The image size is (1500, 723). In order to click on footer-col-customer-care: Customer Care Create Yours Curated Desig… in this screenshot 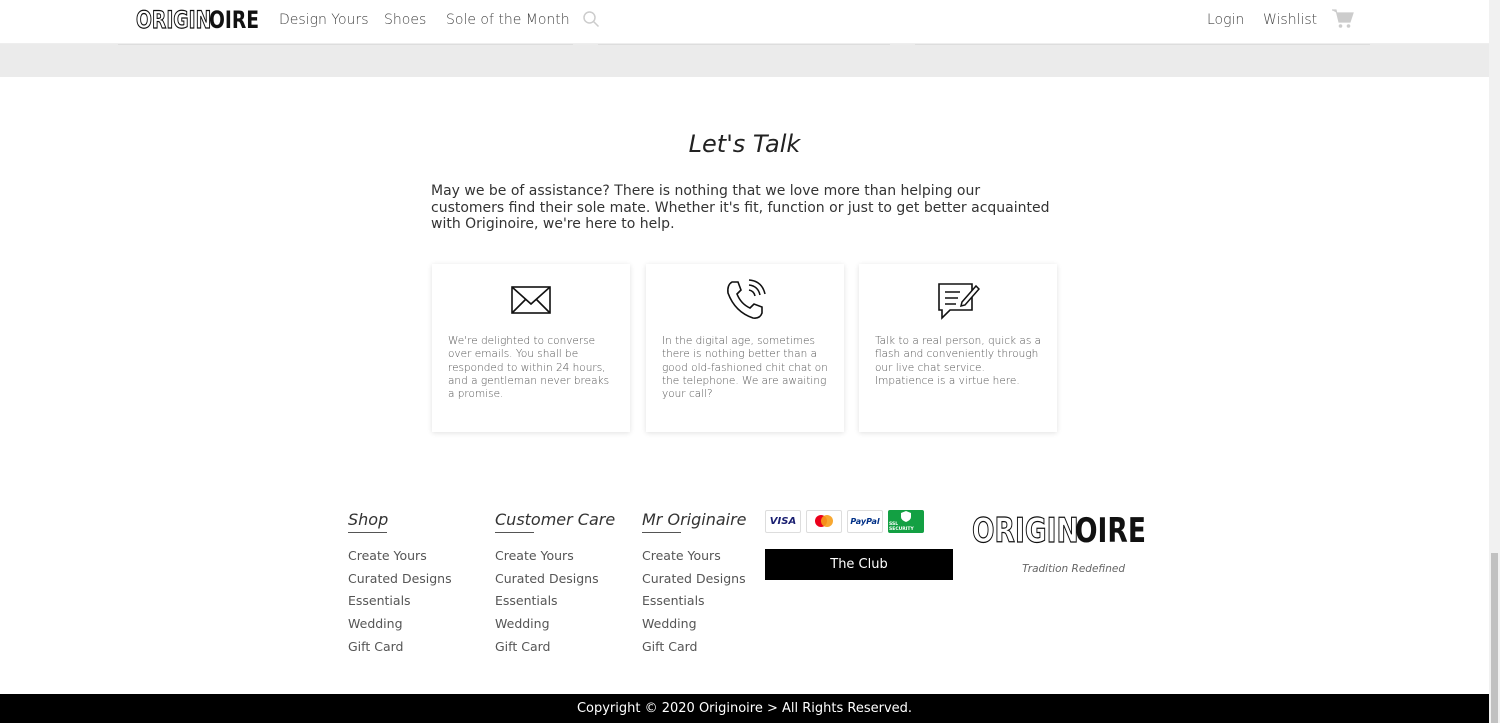, I will do `click(555, 585)`.